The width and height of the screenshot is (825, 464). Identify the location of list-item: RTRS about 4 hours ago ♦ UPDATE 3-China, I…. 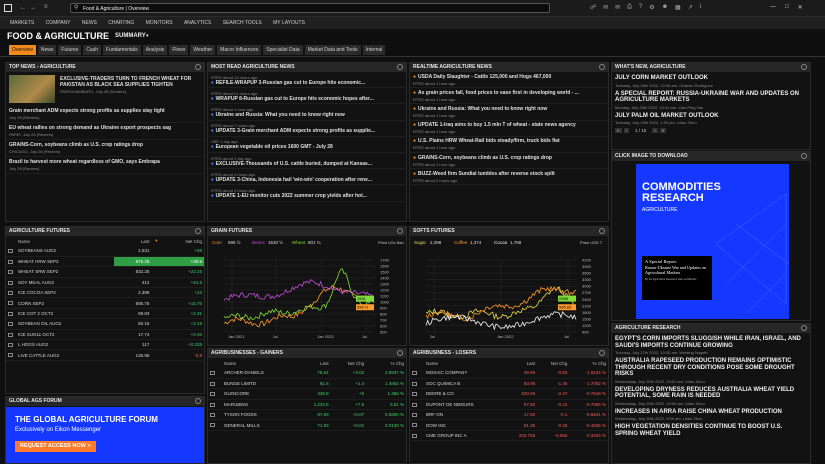
(307, 177).